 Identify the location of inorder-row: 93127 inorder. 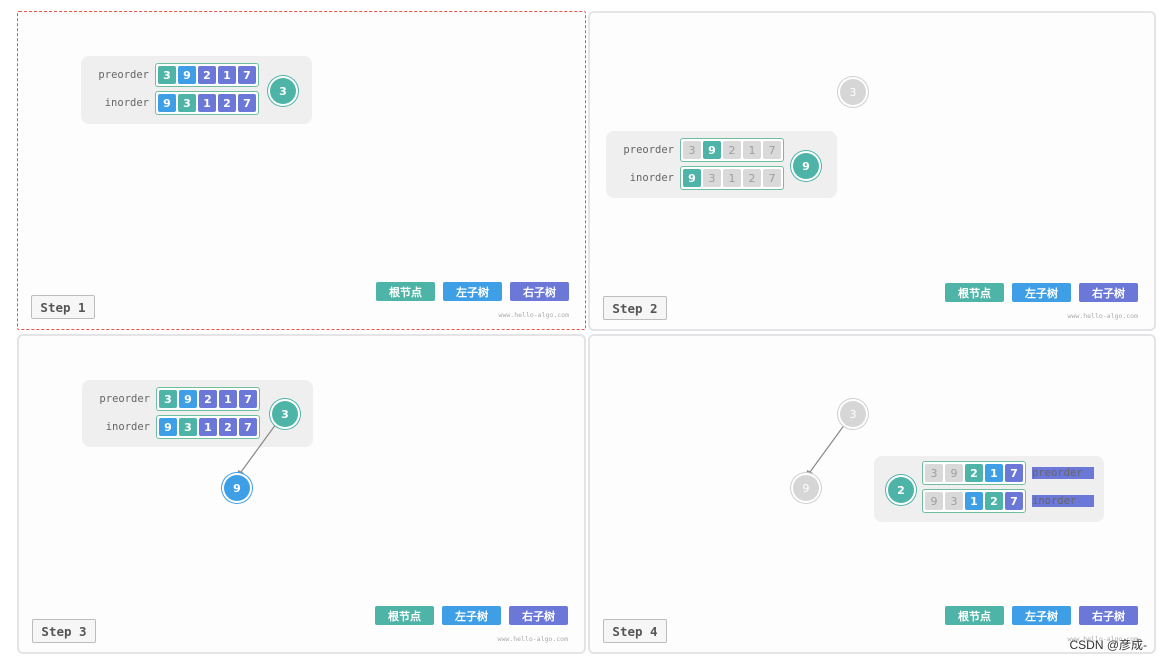
(1008, 501).